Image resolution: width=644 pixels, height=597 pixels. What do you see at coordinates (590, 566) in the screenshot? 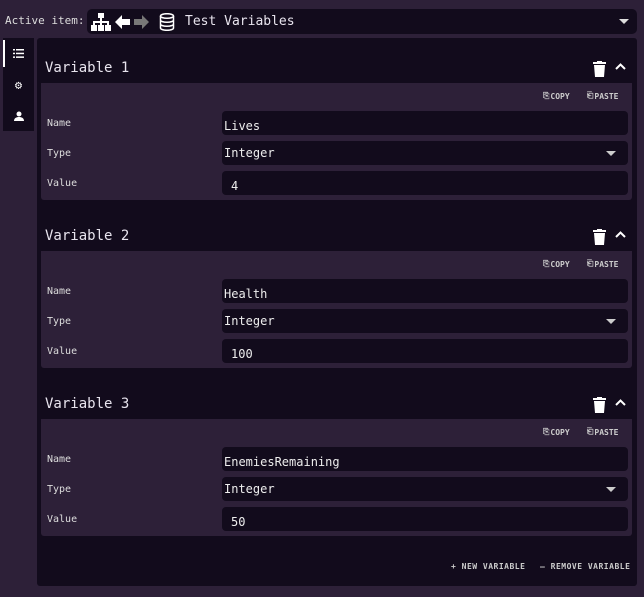
I see `remove-variable-label: REMOVE VARIABLE` at bounding box center [590, 566].